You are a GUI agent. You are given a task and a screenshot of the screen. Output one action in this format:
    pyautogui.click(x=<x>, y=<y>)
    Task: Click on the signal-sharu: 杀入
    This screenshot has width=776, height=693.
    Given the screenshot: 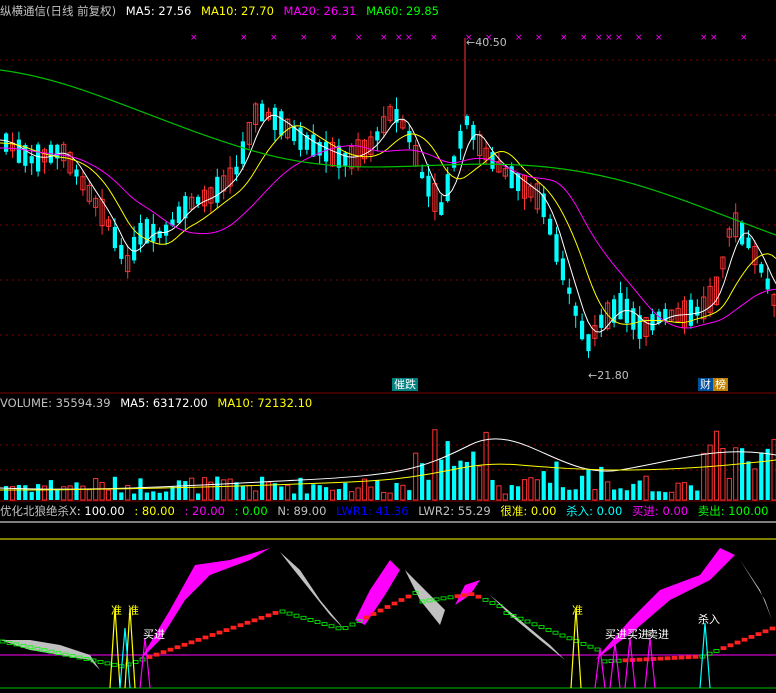 What is the action you would take?
    pyautogui.click(x=709, y=619)
    